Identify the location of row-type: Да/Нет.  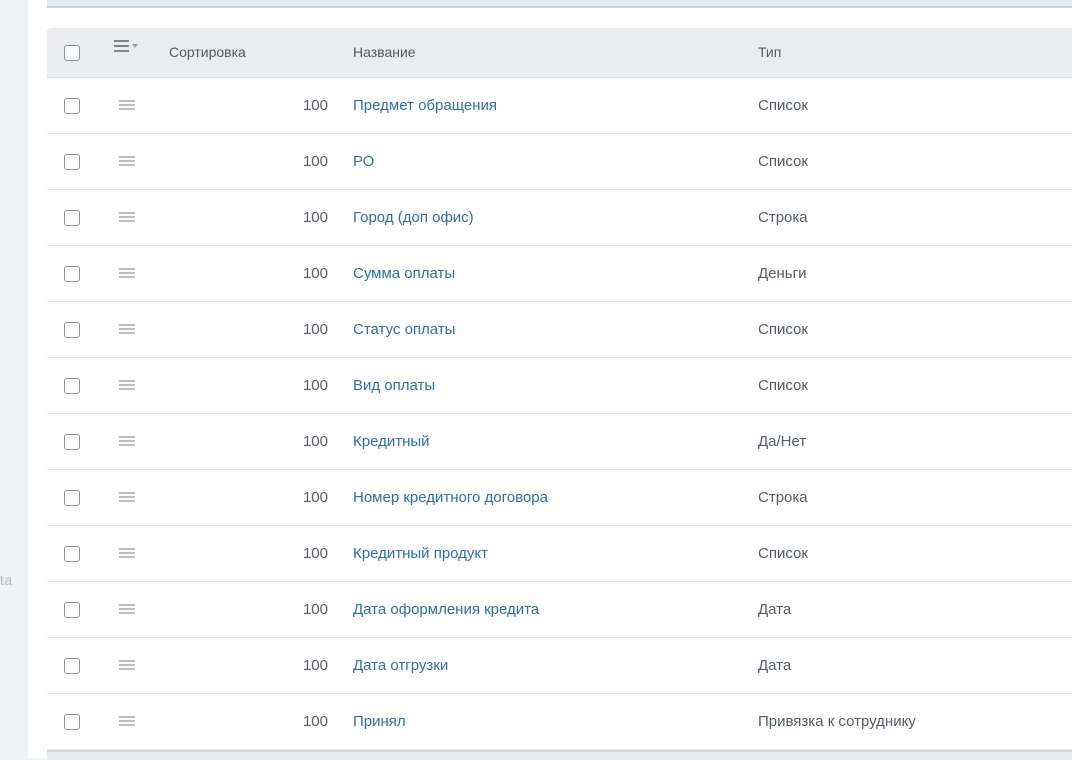
(782, 441).